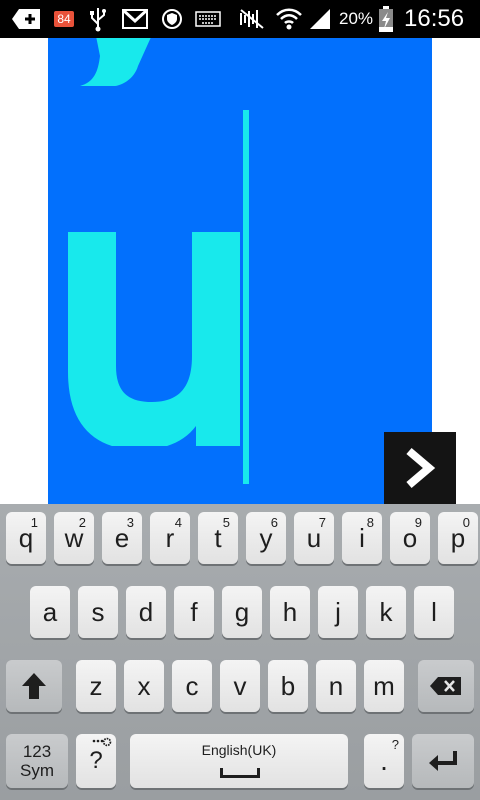 Image resolution: width=480 pixels, height=800 pixels. I want to click on key-l-label: l, so click(434, 612).